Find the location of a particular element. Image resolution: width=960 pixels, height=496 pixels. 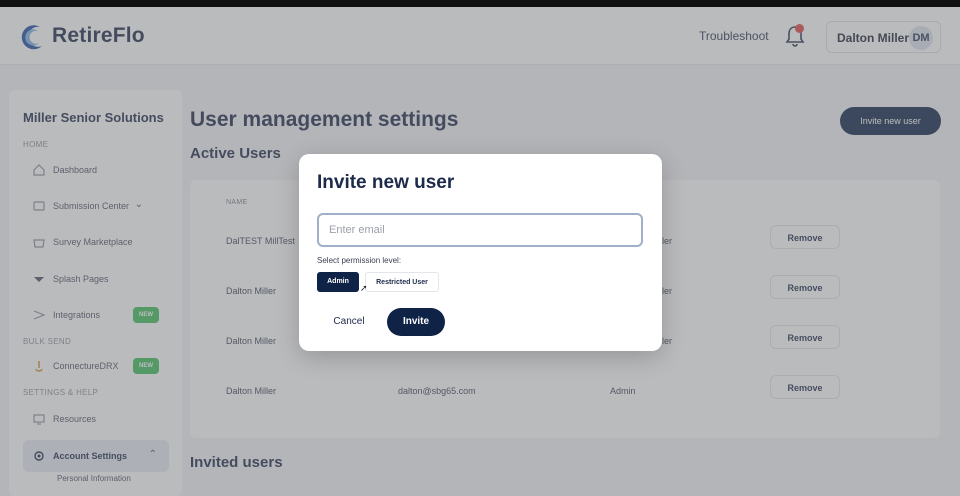

modal-title: Invite new user is located at coordinates (386, 182).